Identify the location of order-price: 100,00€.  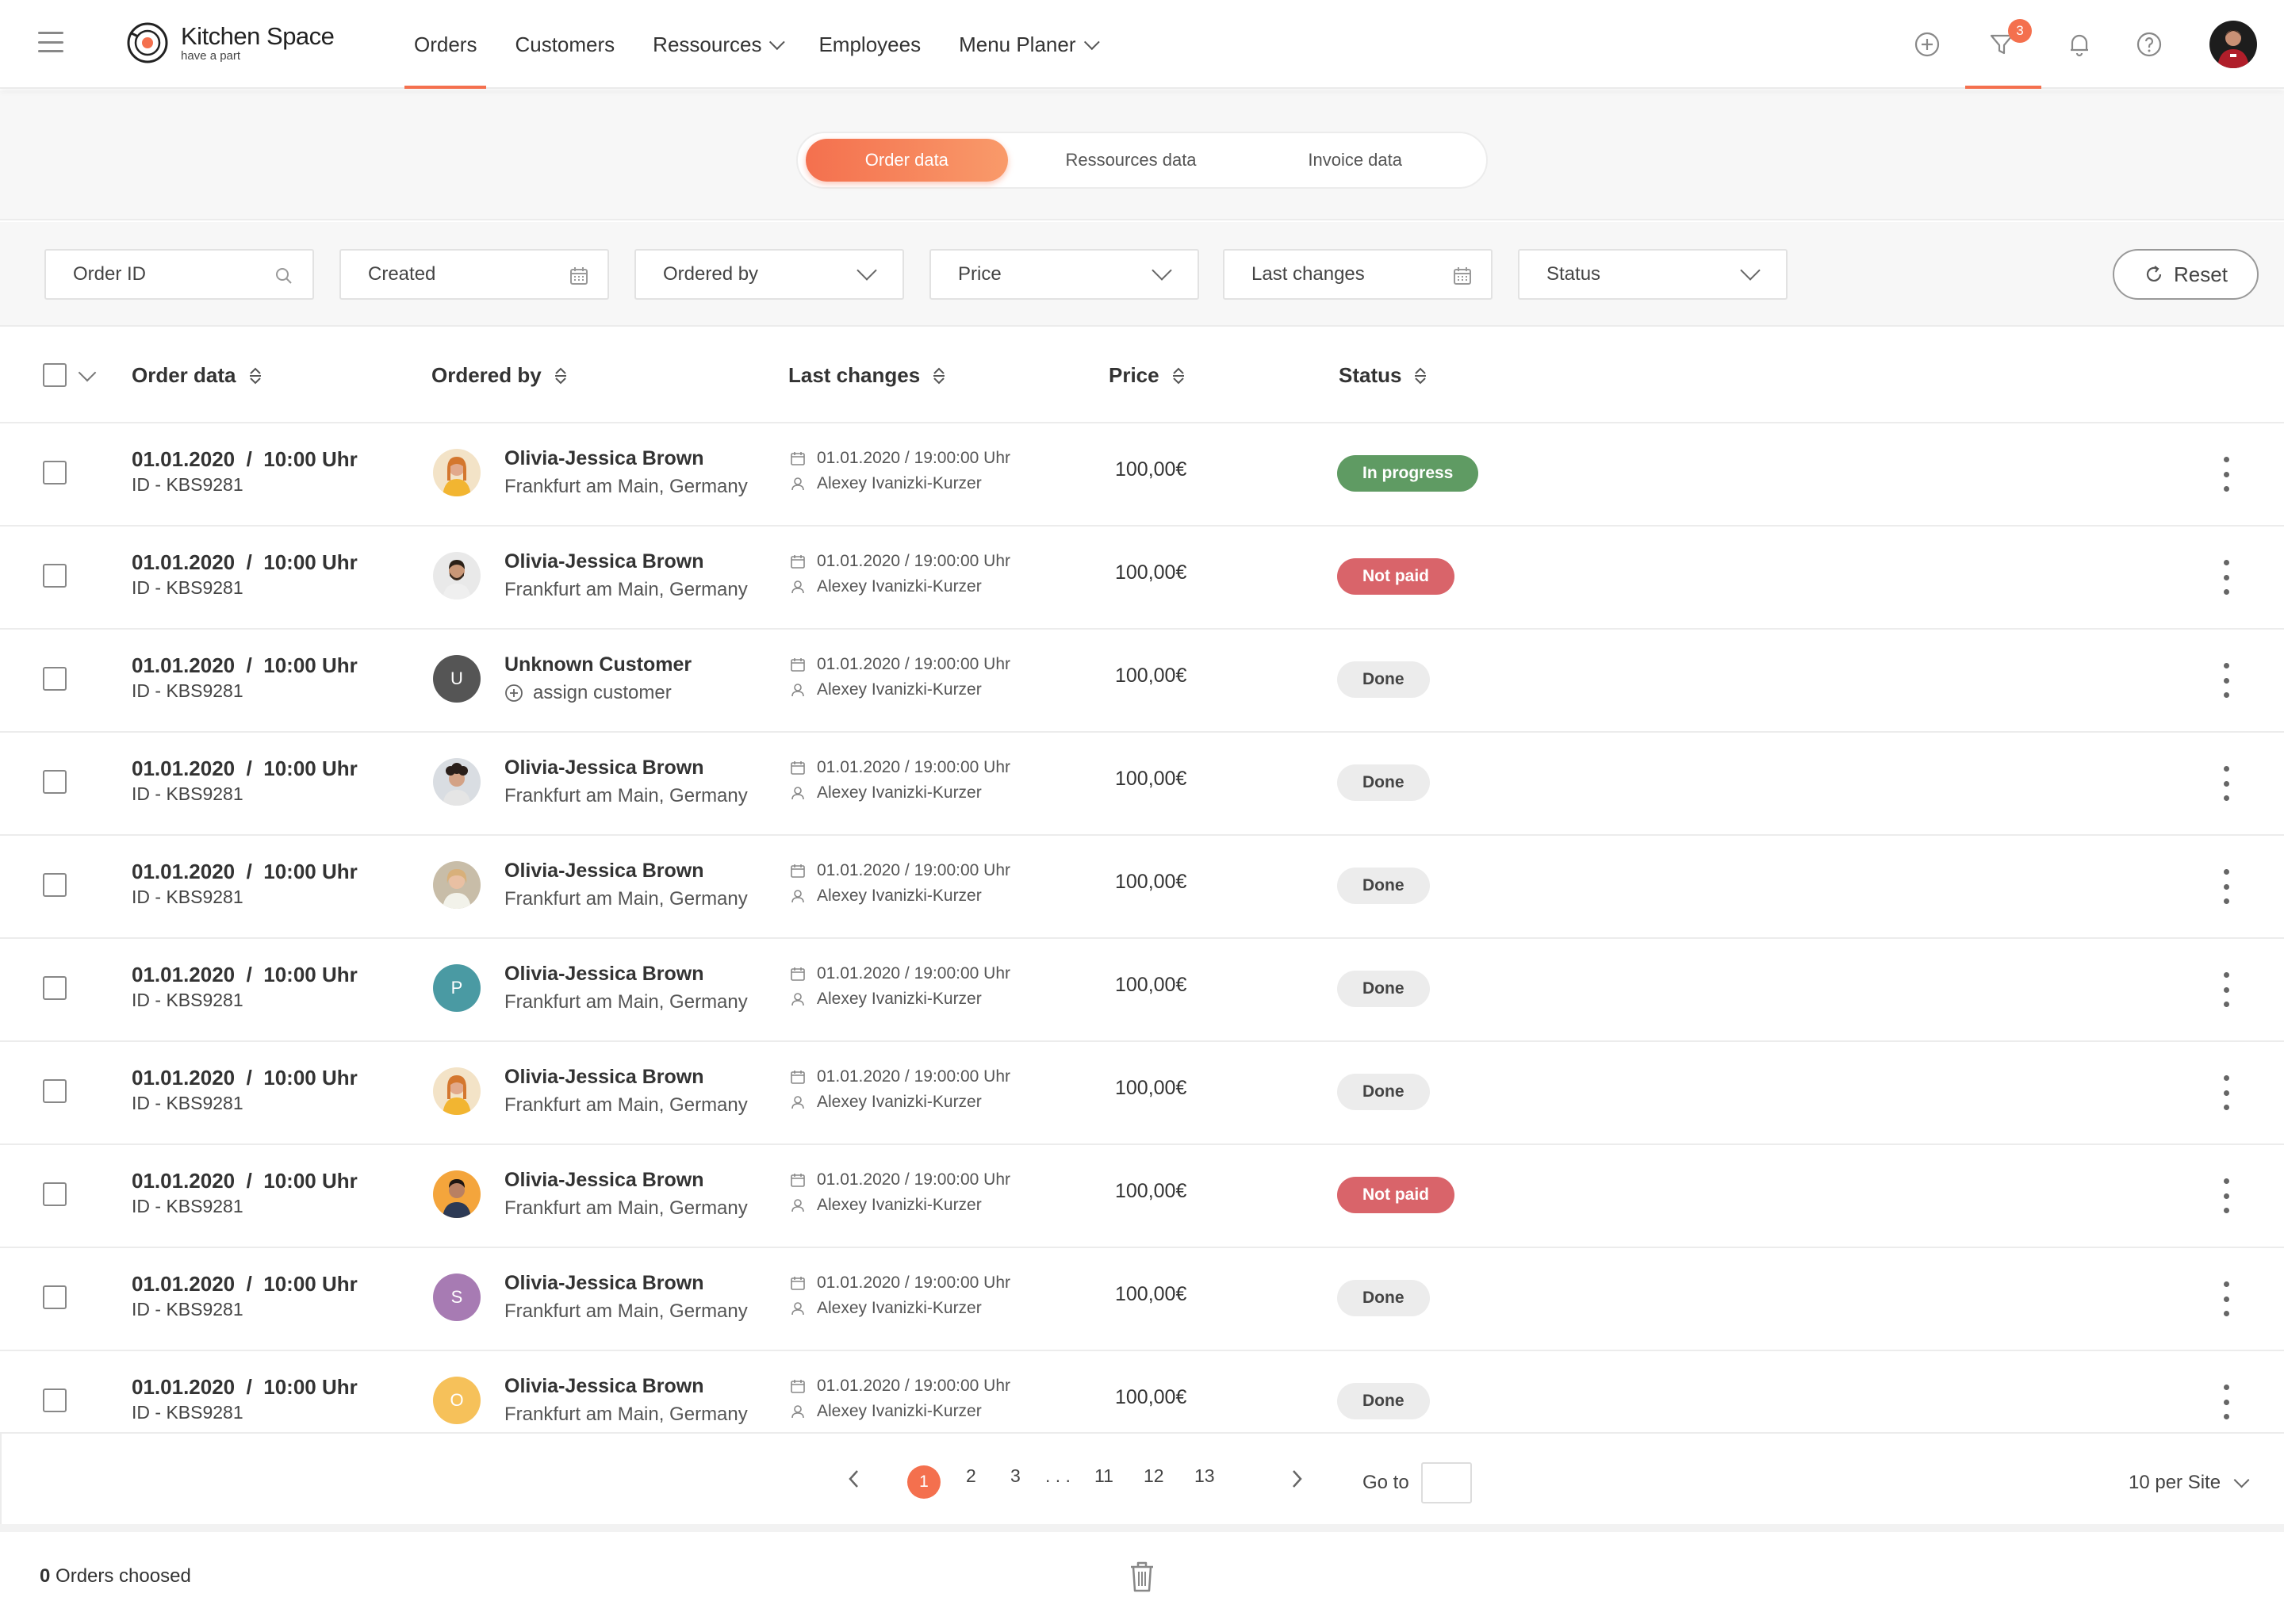
(1151, 779).